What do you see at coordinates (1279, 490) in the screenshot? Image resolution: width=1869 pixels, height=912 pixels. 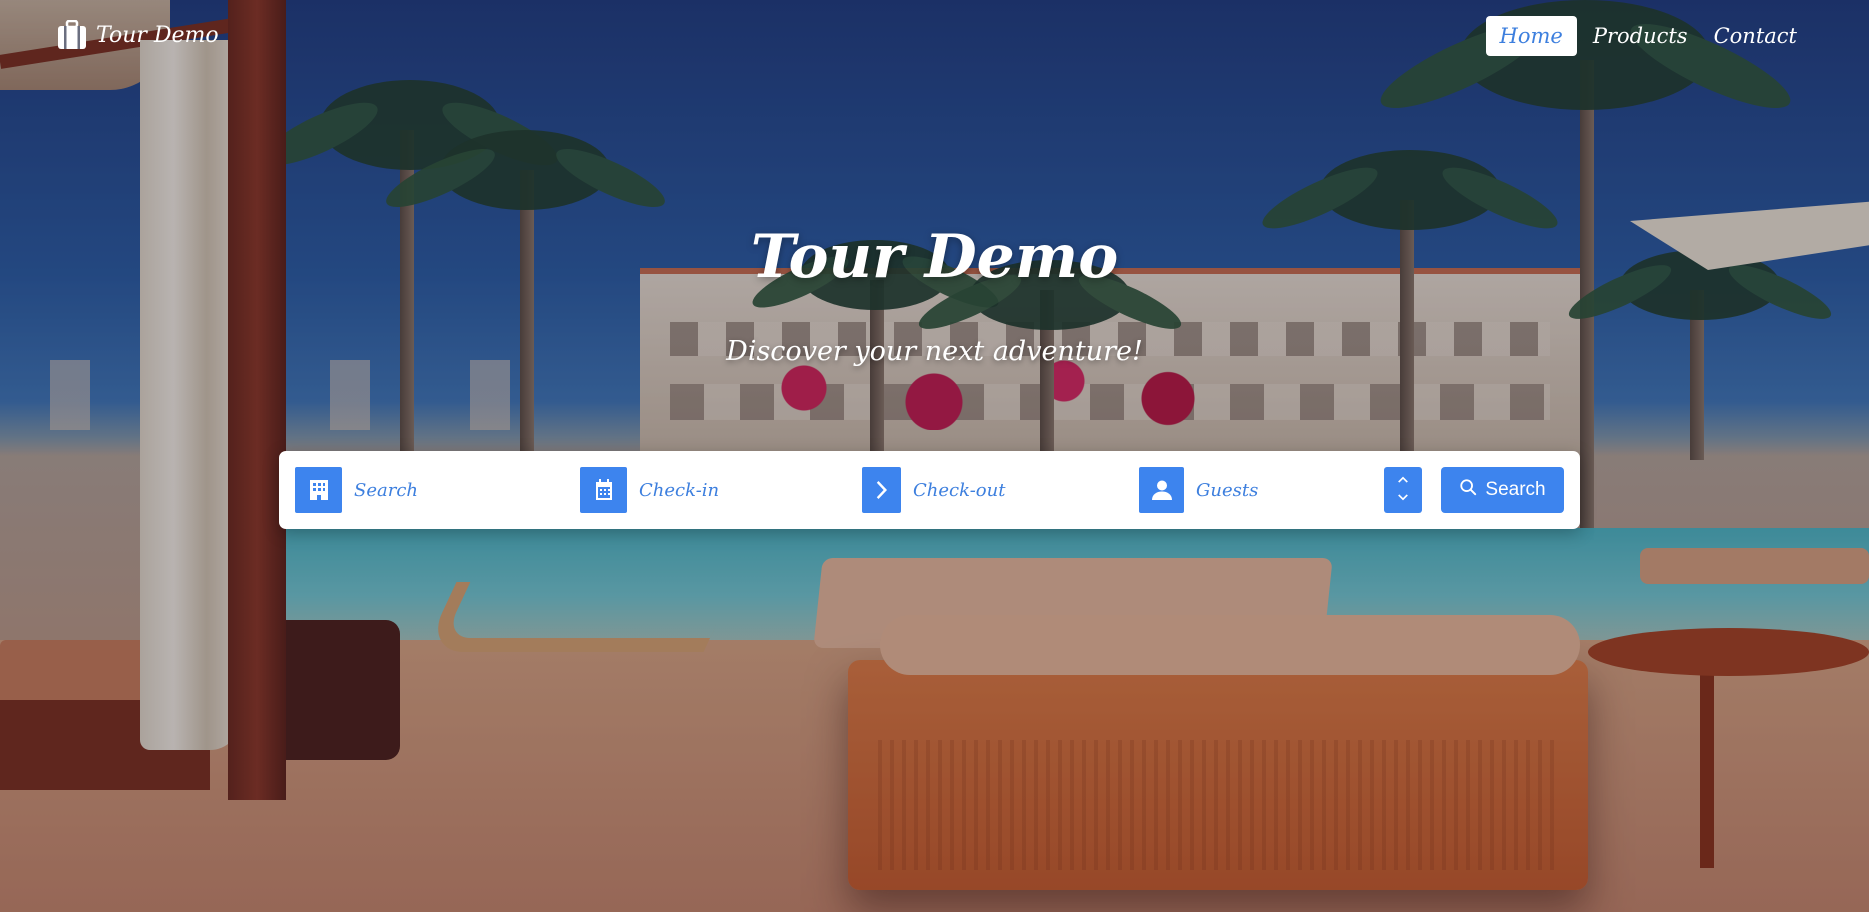 I see `guests-input` at bounding box center [1279, 490].